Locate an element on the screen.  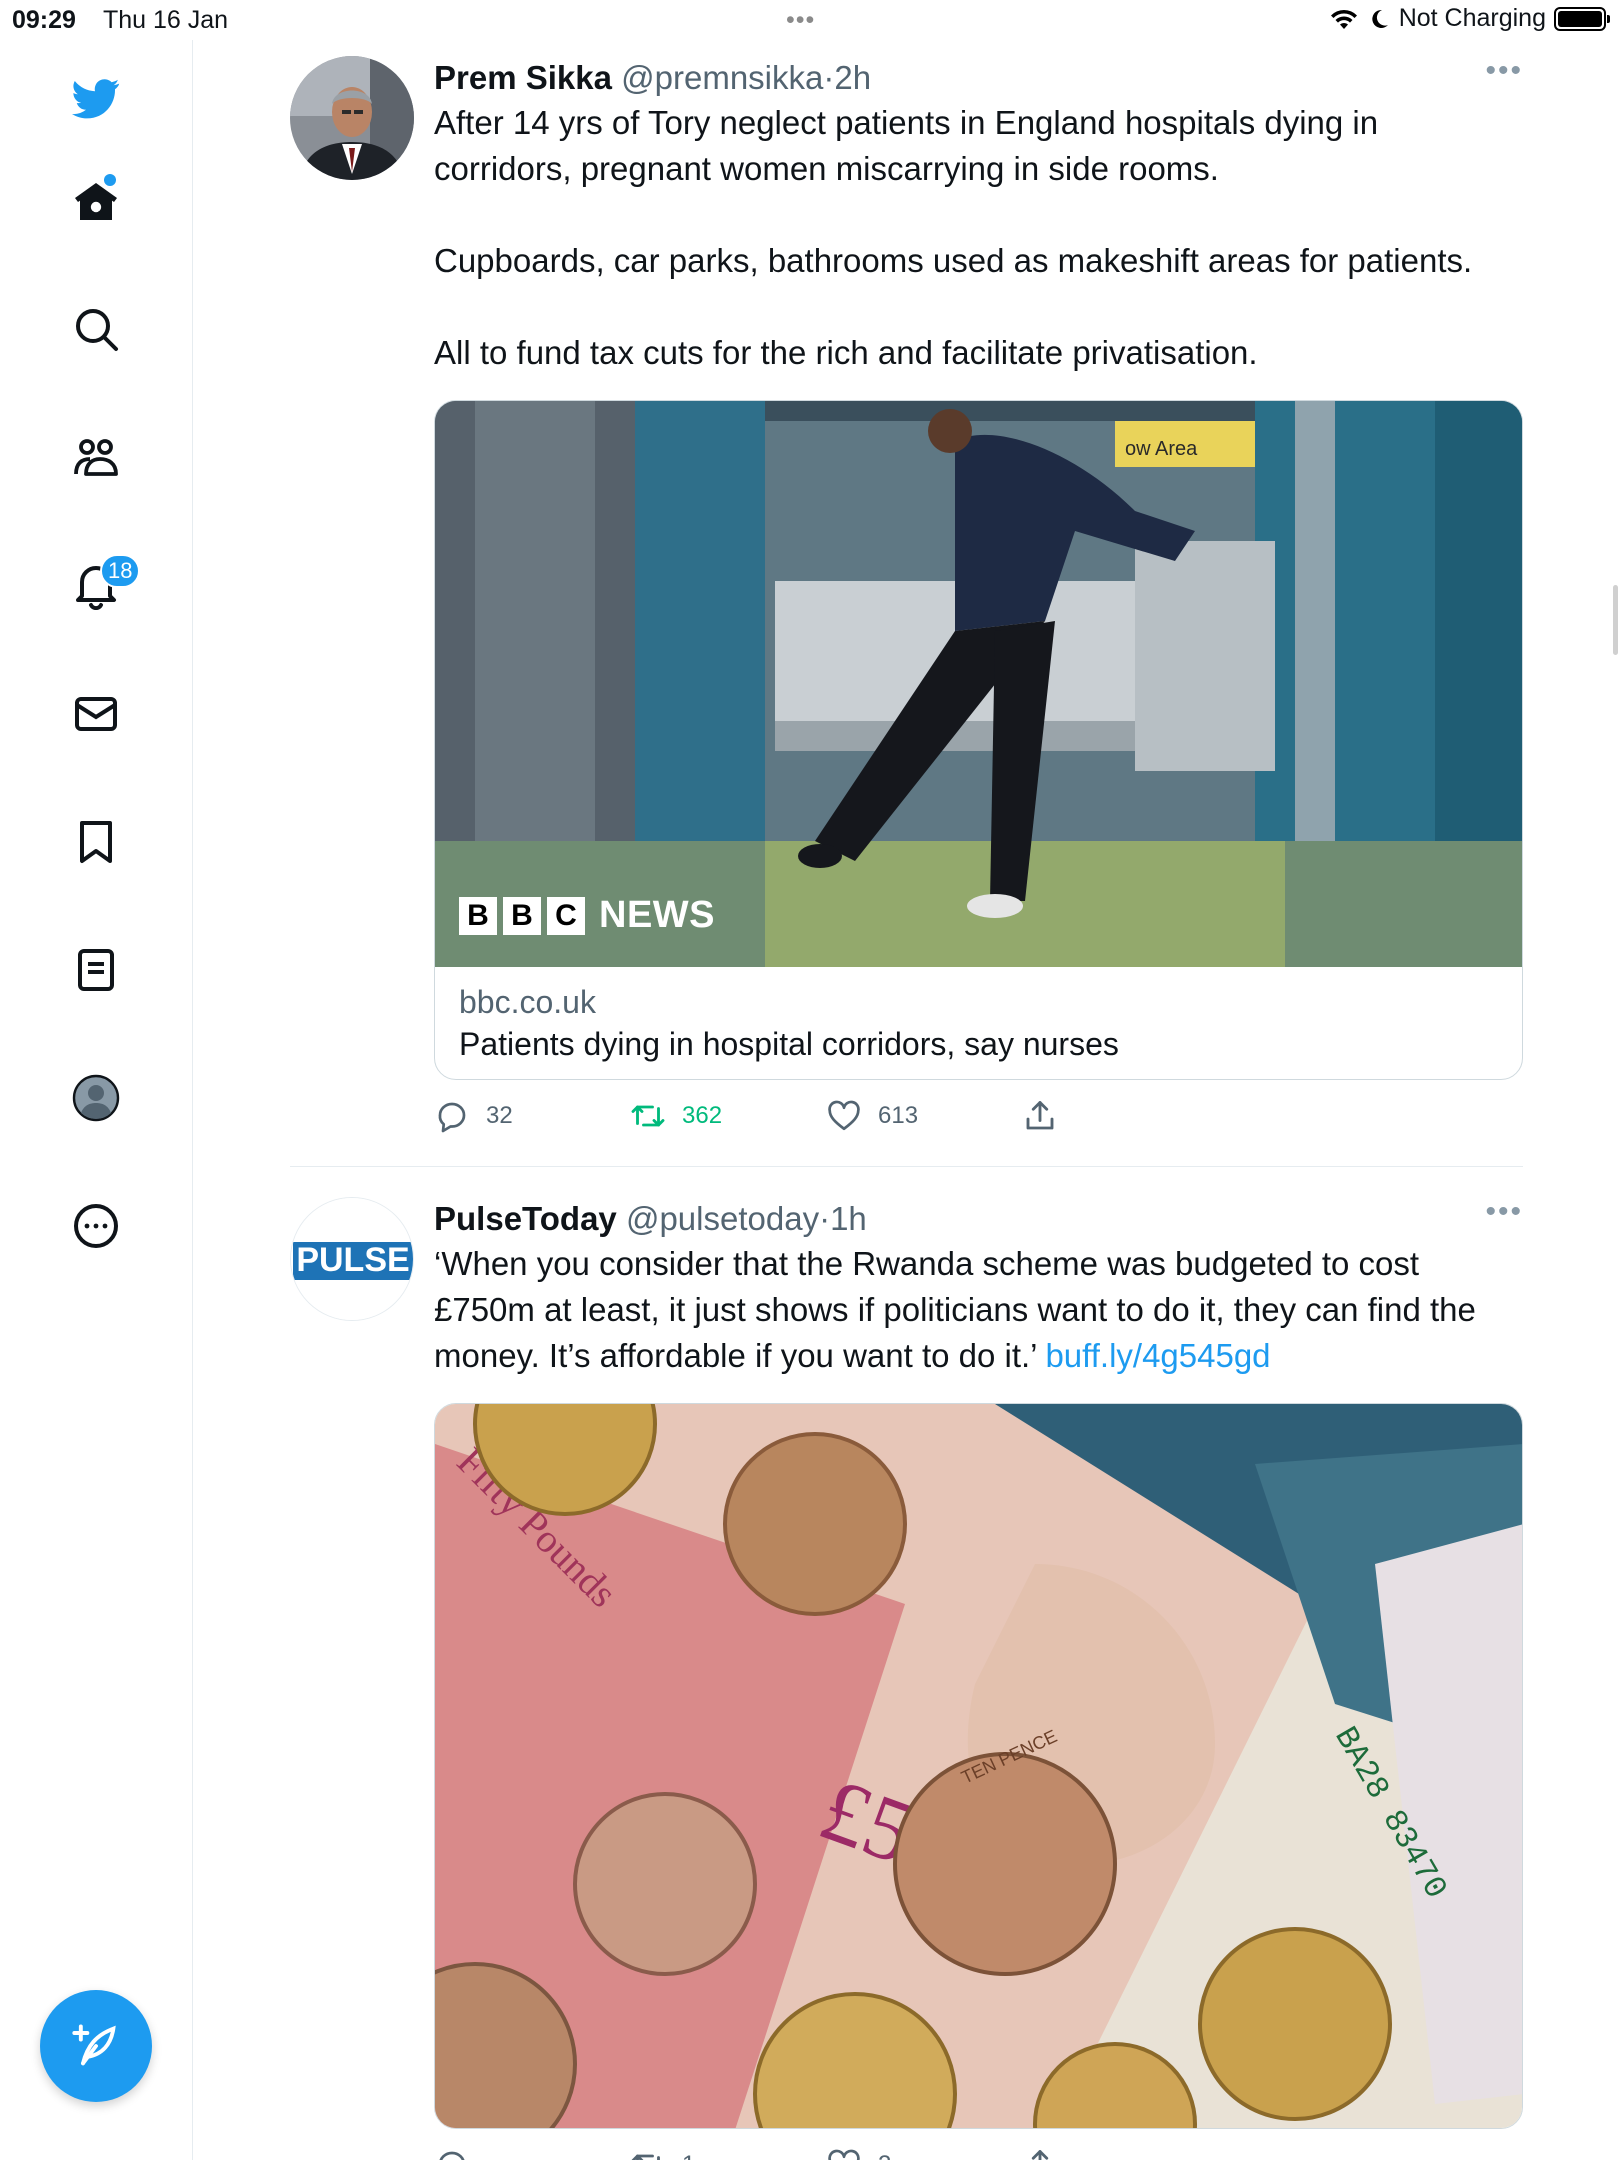
avatar: PULSE is located at coordinates (352, 1259).